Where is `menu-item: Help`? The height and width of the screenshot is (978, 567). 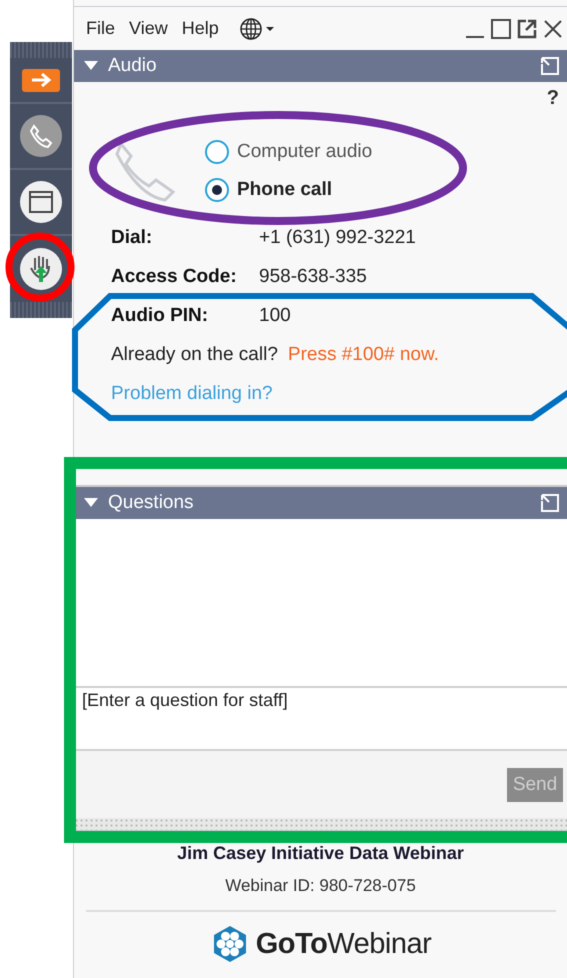 menu-item: Help is located at coordinates (200, 28).